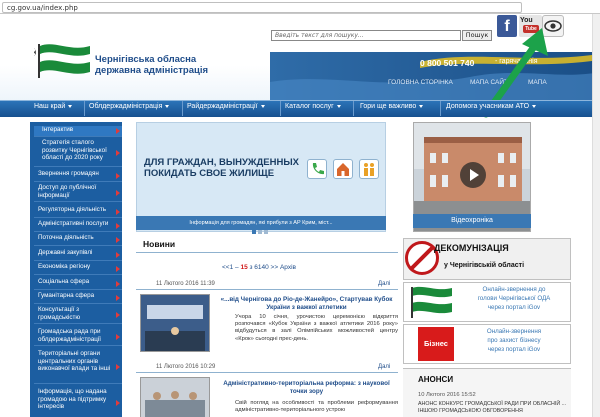 The image size is (600, 417). Describe the element at coordinates (318, 169) in the screenshot. I see `phone-handset-icon` at that location.